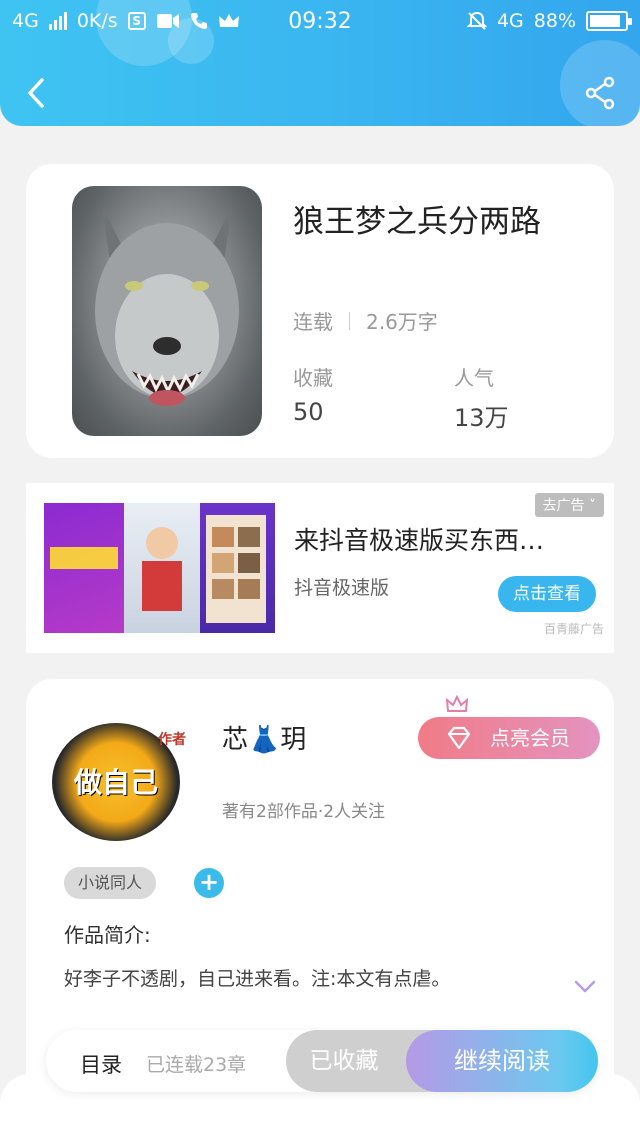 This screenshot has height=1138, width=640. I want to click on meta-divider, so click(349, 320).